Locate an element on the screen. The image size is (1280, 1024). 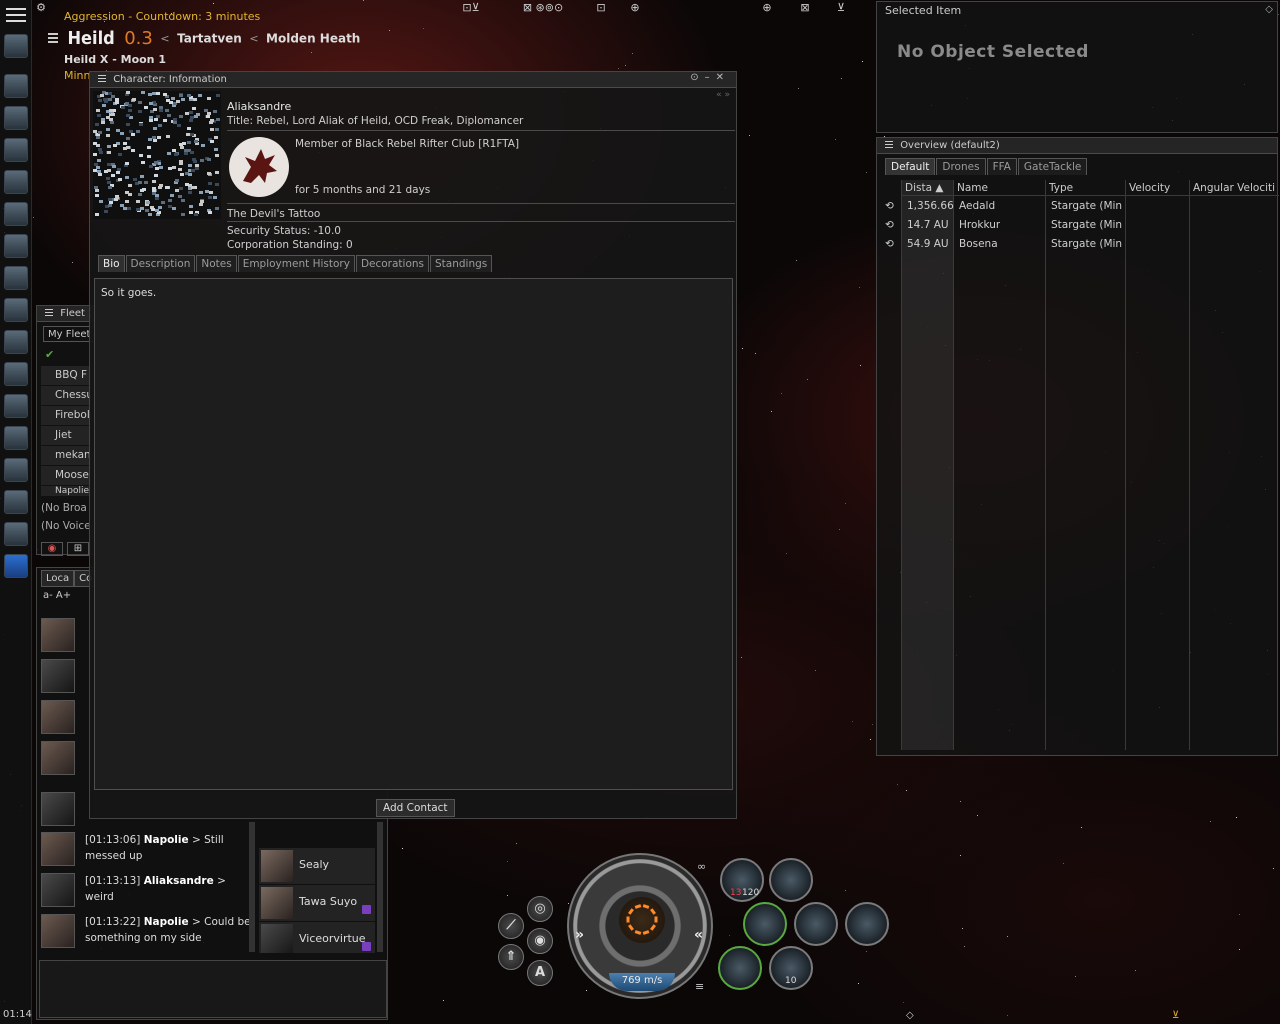
constellation-link: Tartatven is located at coordinates (209, 39).